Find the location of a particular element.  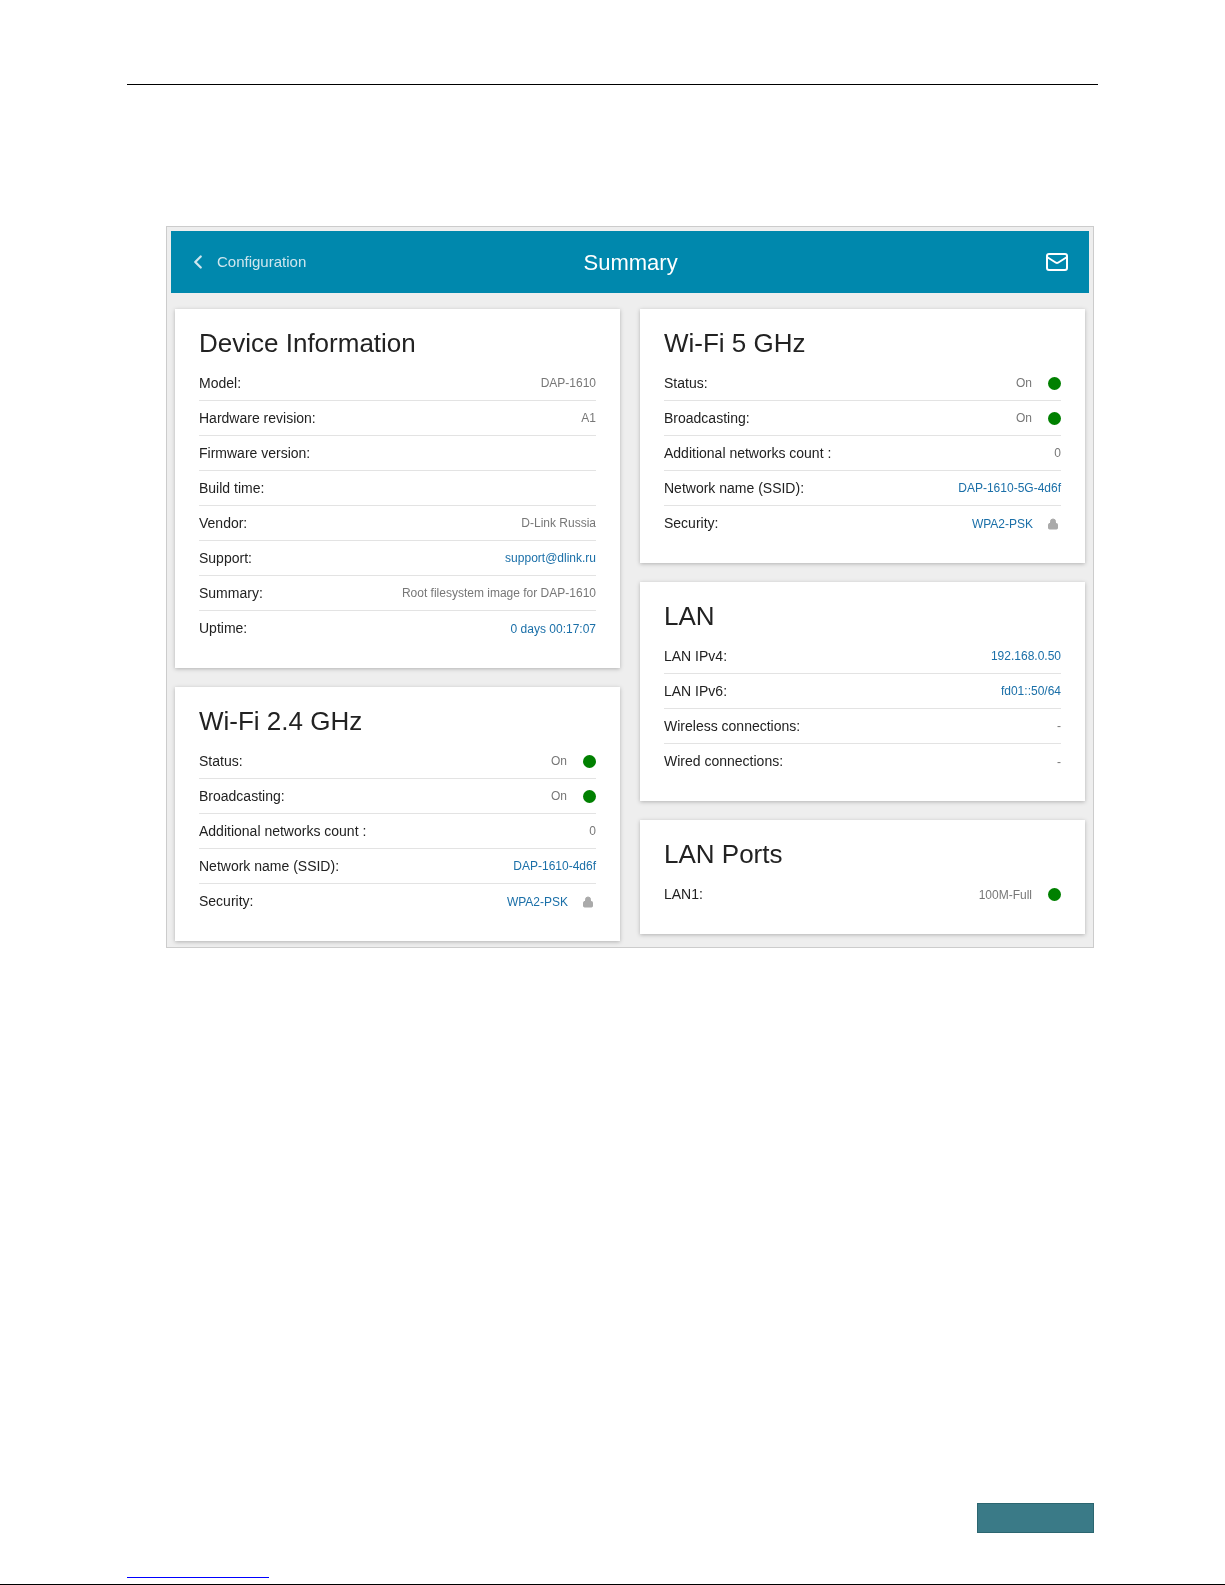

field-value: 192.168.0.50 is located at coordinates (1025, 656).